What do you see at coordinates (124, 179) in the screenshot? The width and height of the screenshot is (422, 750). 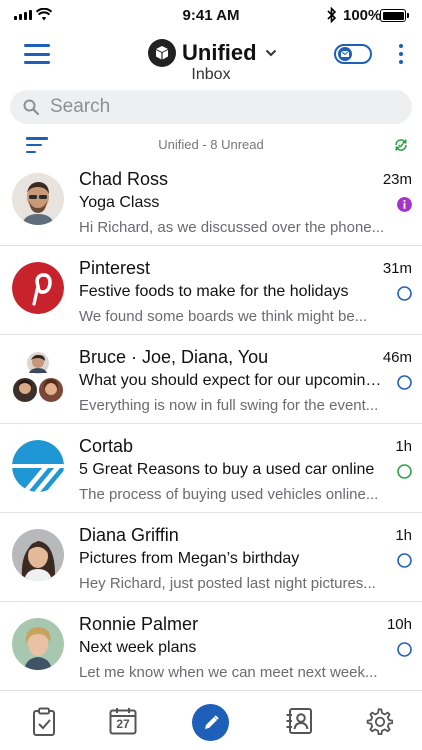 I see `sender-name: Chad Ross` at bounding box center [124, 179].